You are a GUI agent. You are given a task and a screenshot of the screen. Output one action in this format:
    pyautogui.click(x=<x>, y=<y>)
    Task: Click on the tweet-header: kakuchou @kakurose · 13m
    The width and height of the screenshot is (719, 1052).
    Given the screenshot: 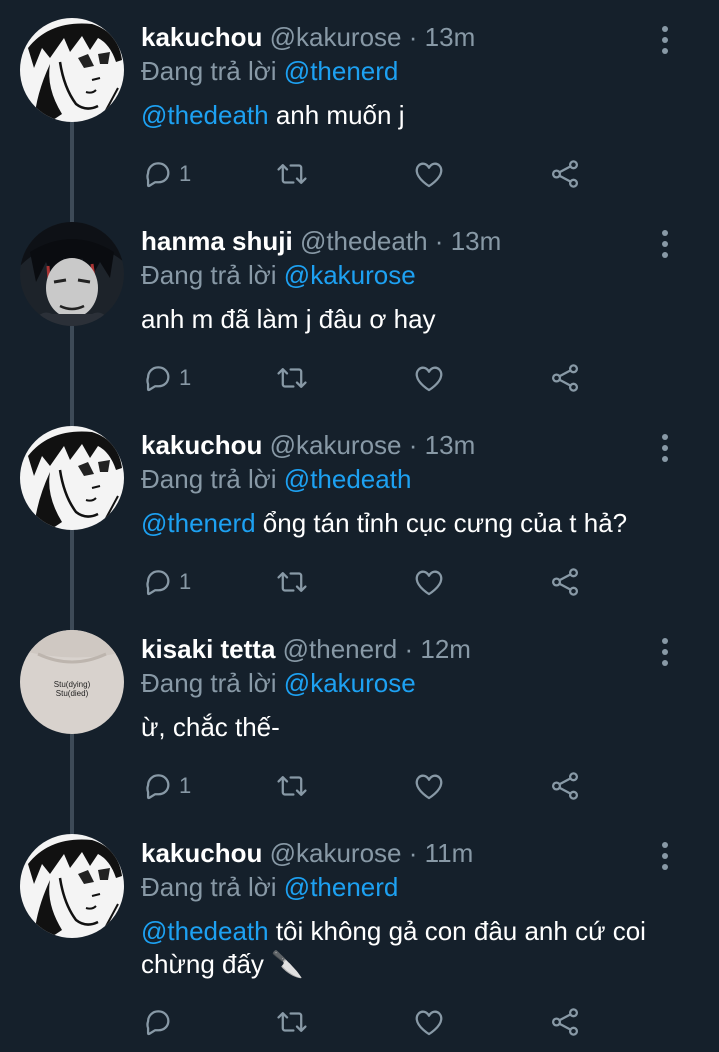 What is the action you would take?
    pyautogui.click(x=308, y=37)
    